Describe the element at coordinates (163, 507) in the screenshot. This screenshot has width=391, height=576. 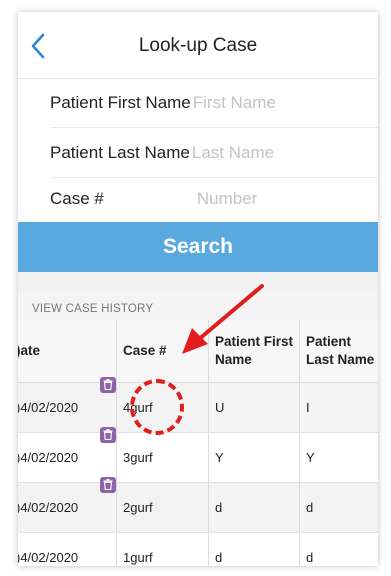
I see `row-case-number: 2gurf` at that location.